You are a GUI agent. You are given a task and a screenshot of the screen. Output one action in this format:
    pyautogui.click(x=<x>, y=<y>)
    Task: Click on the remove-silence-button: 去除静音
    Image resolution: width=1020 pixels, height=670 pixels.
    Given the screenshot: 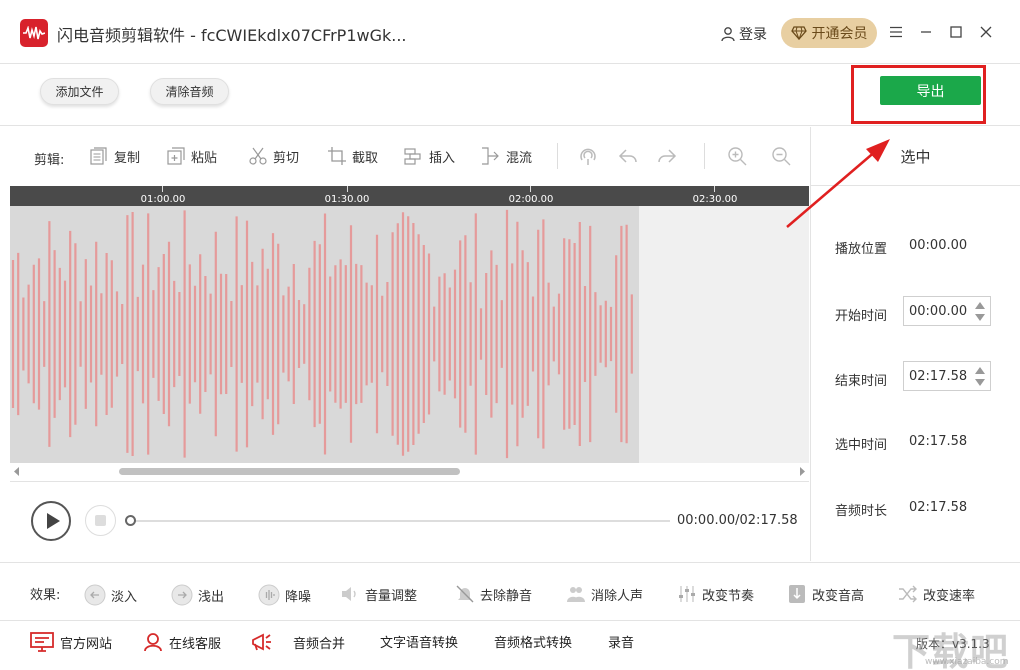 What is the action you would take?
    pyautogui.click(x=493, y=594)
    